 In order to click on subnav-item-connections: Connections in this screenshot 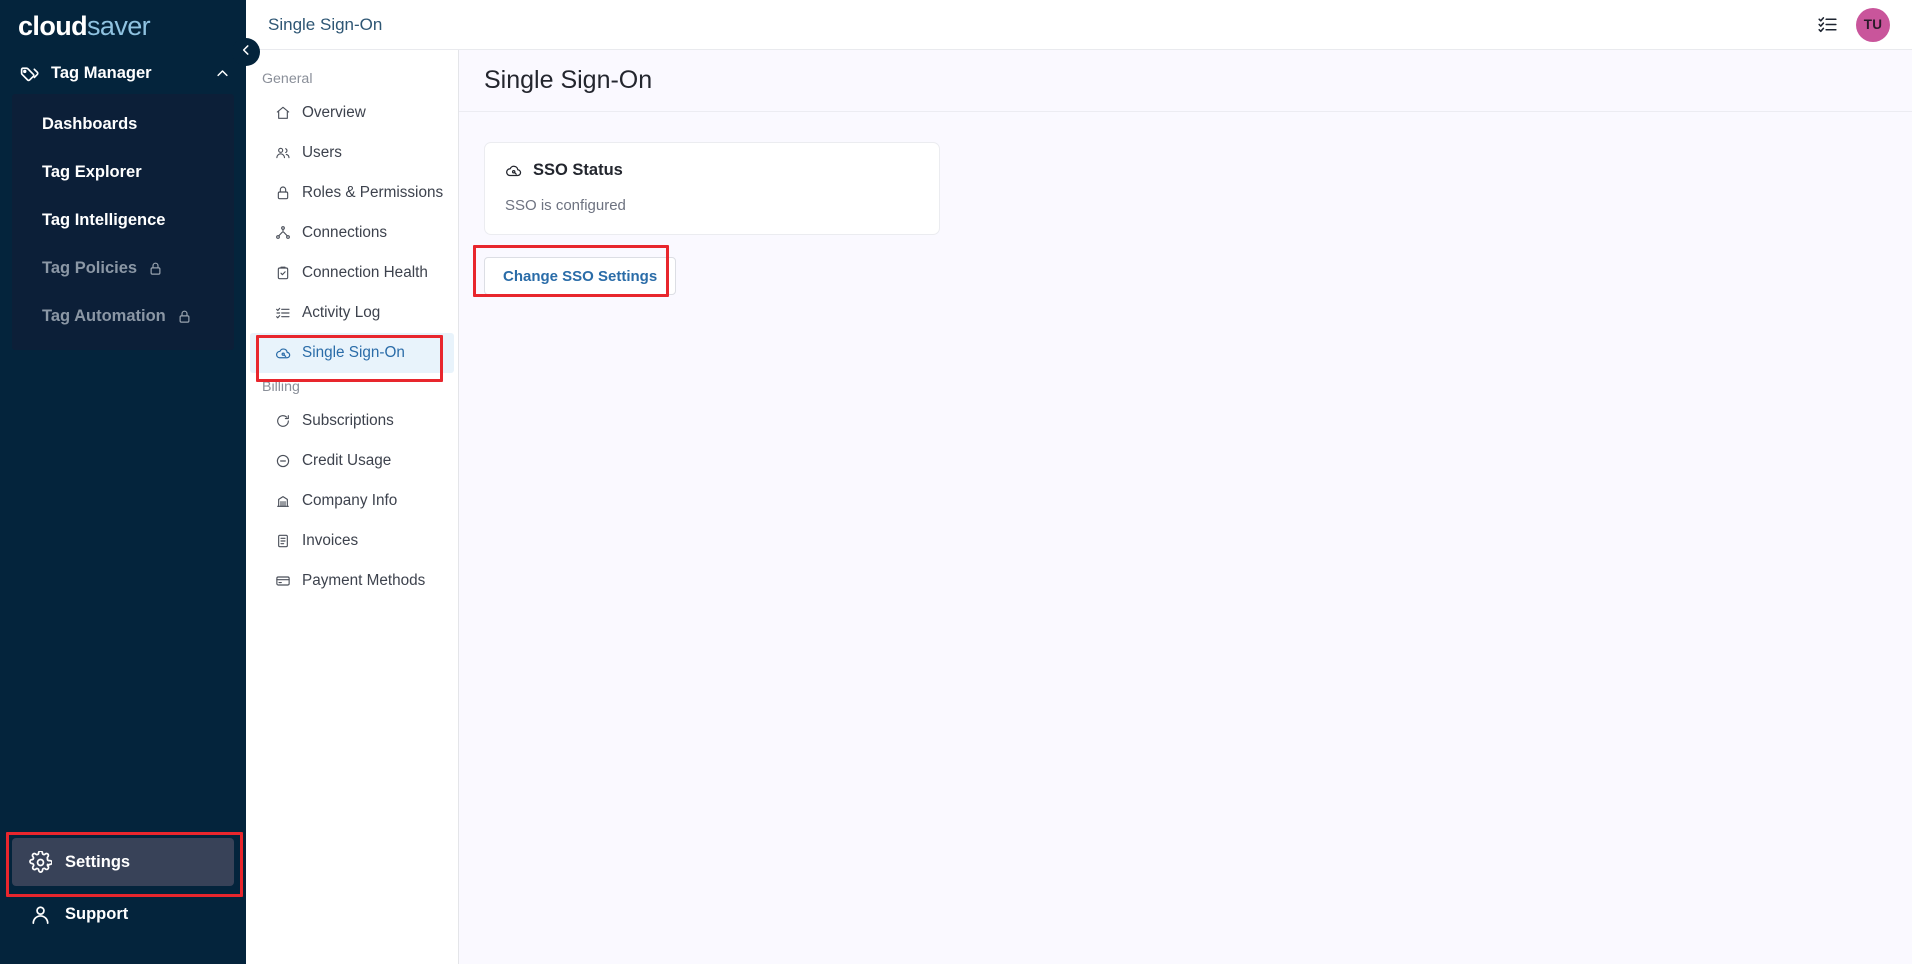, I will do `click(352, 233)`.